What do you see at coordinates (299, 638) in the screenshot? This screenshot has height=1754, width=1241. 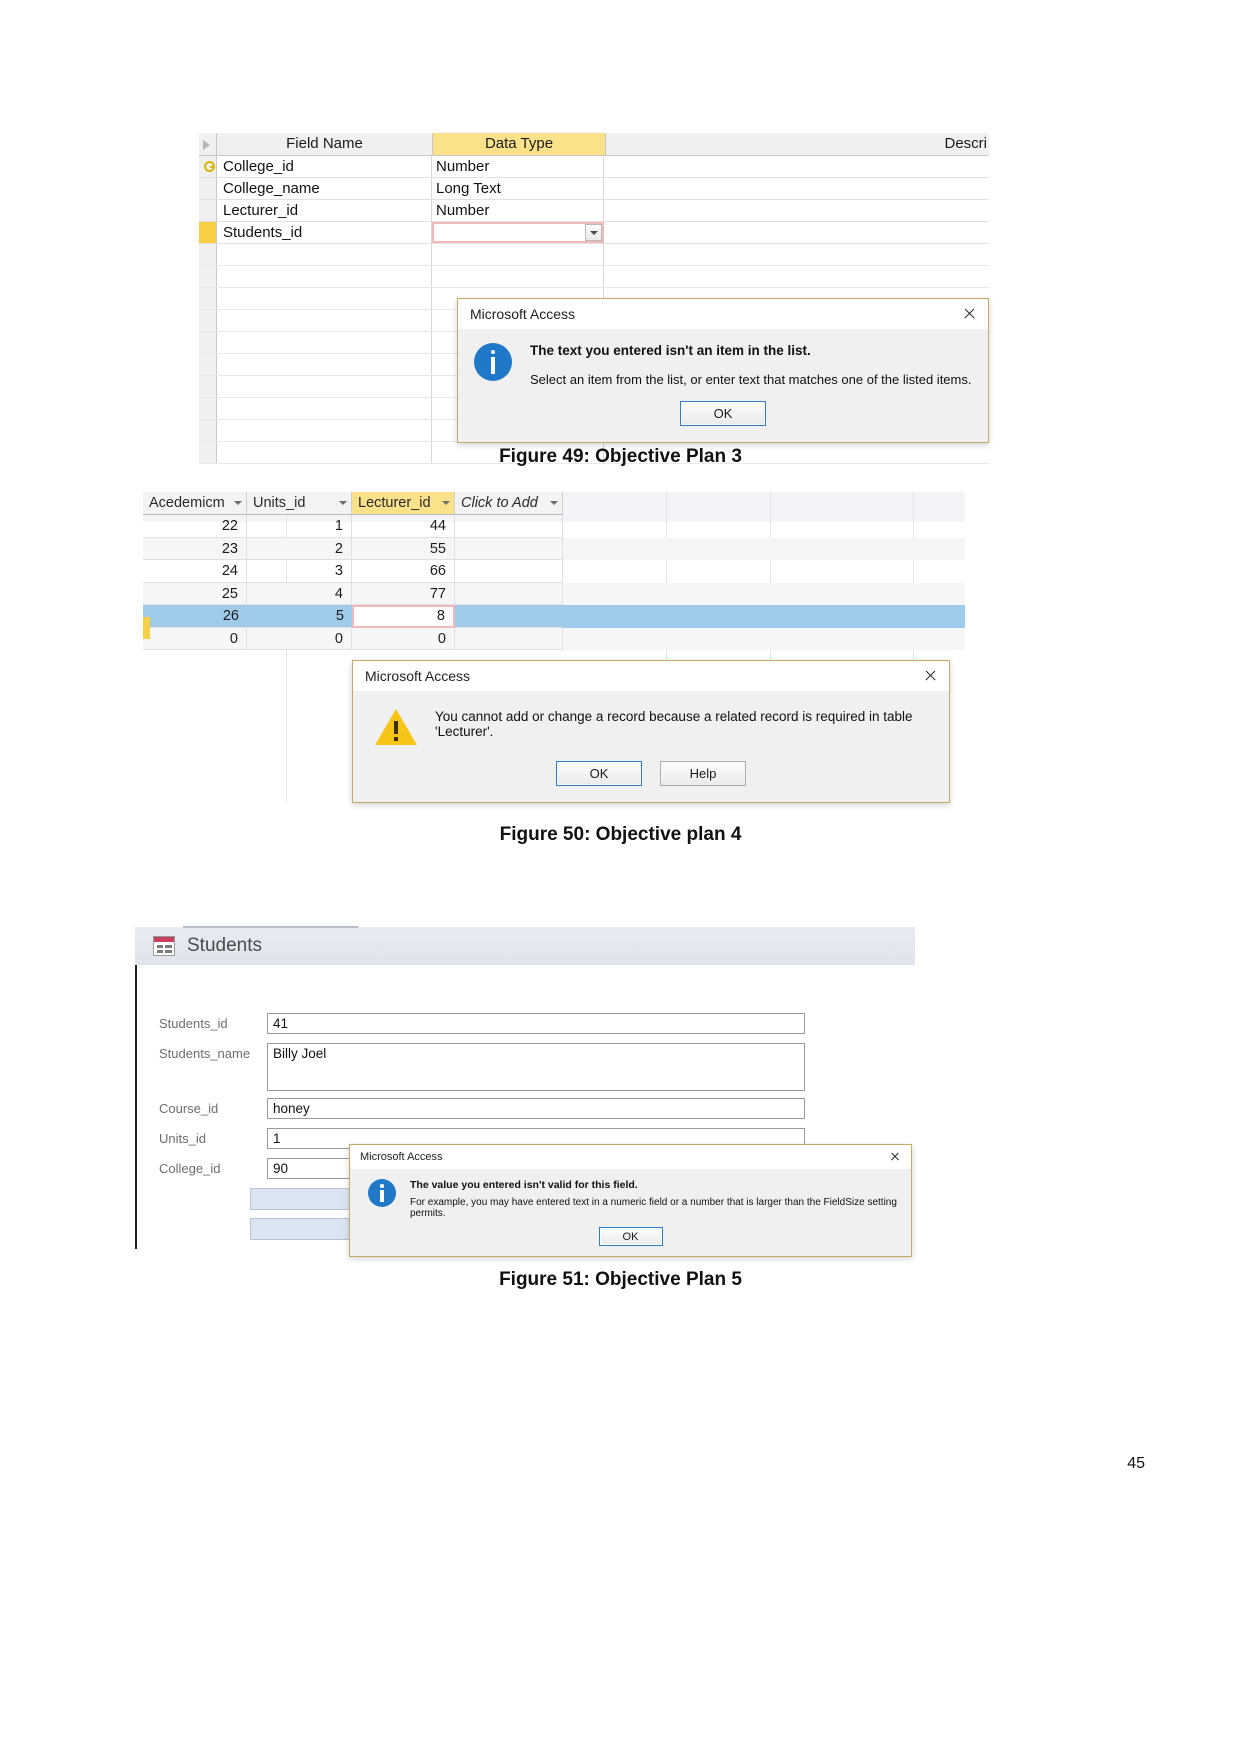 I see `cell-units-id: 0` at bounding box center [299, 638].